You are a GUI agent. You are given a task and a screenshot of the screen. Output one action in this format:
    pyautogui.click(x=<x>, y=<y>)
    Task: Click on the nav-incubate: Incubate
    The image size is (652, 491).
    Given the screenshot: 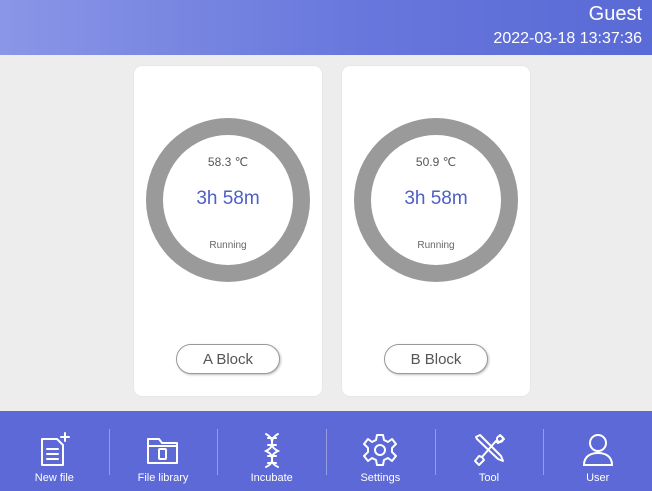 What is the action you would take?
    pyautogui.click(x=271, y=451)
    